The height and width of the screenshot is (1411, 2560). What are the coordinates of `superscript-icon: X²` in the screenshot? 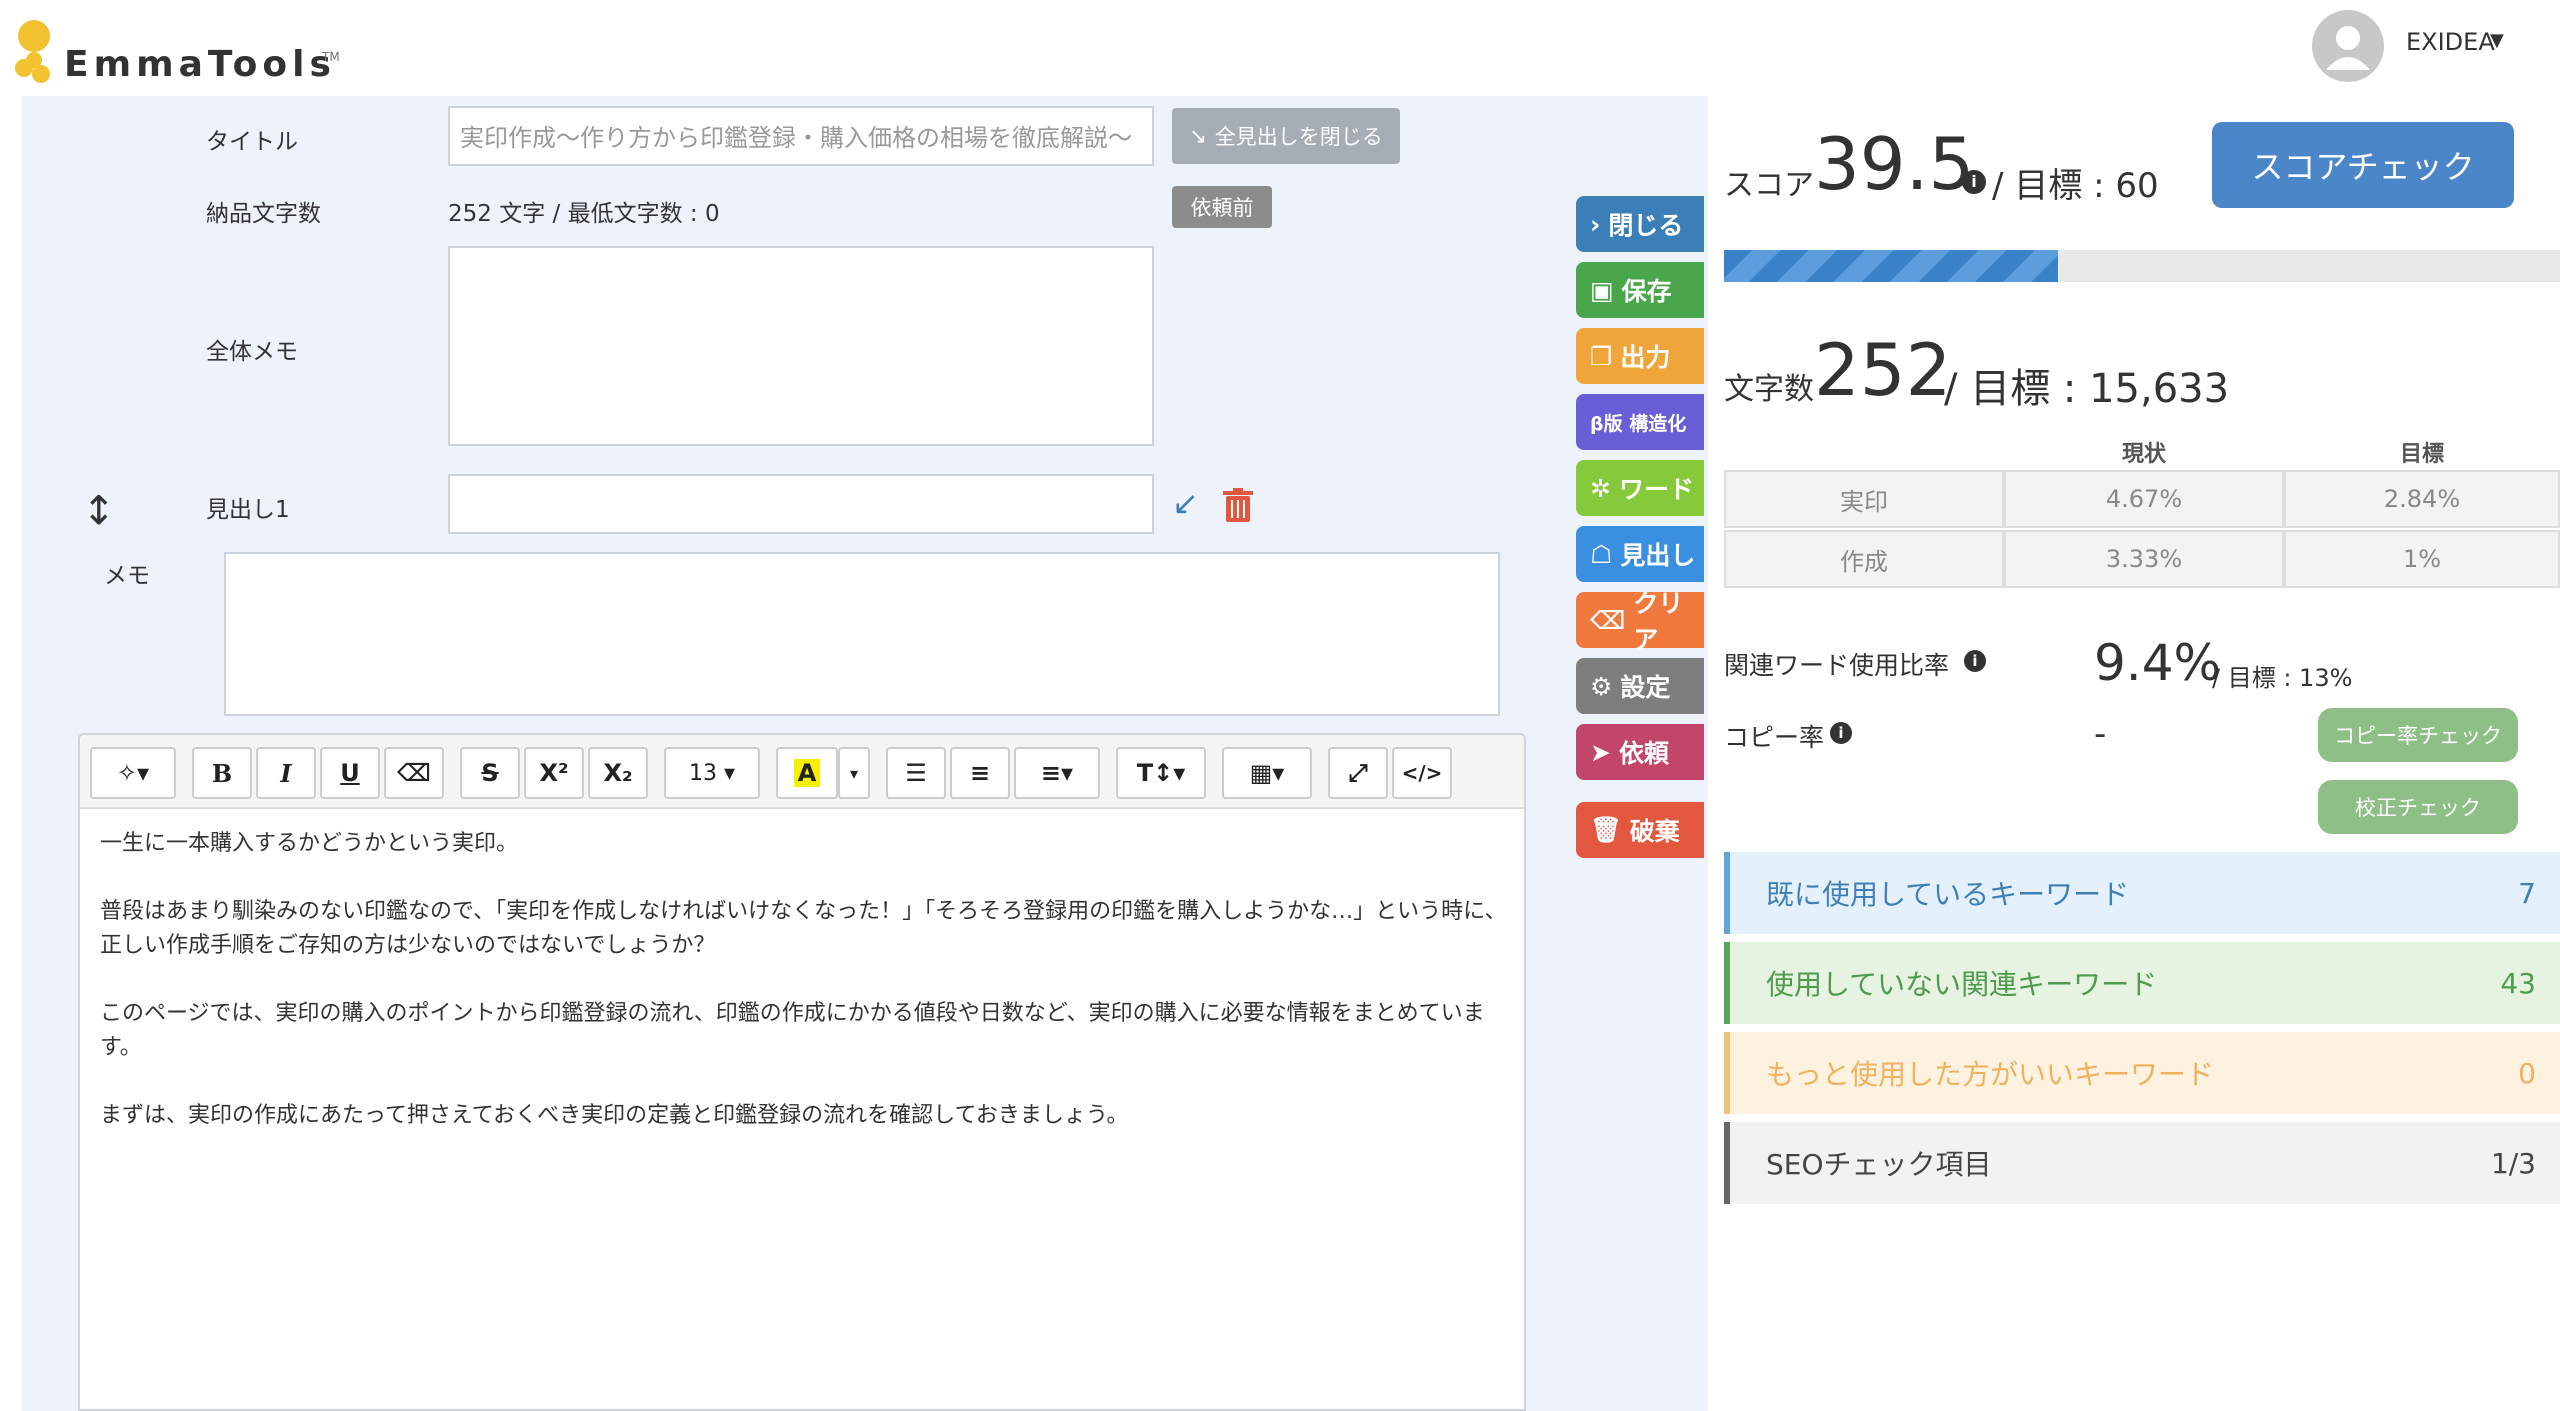 It's located at (554, 773).